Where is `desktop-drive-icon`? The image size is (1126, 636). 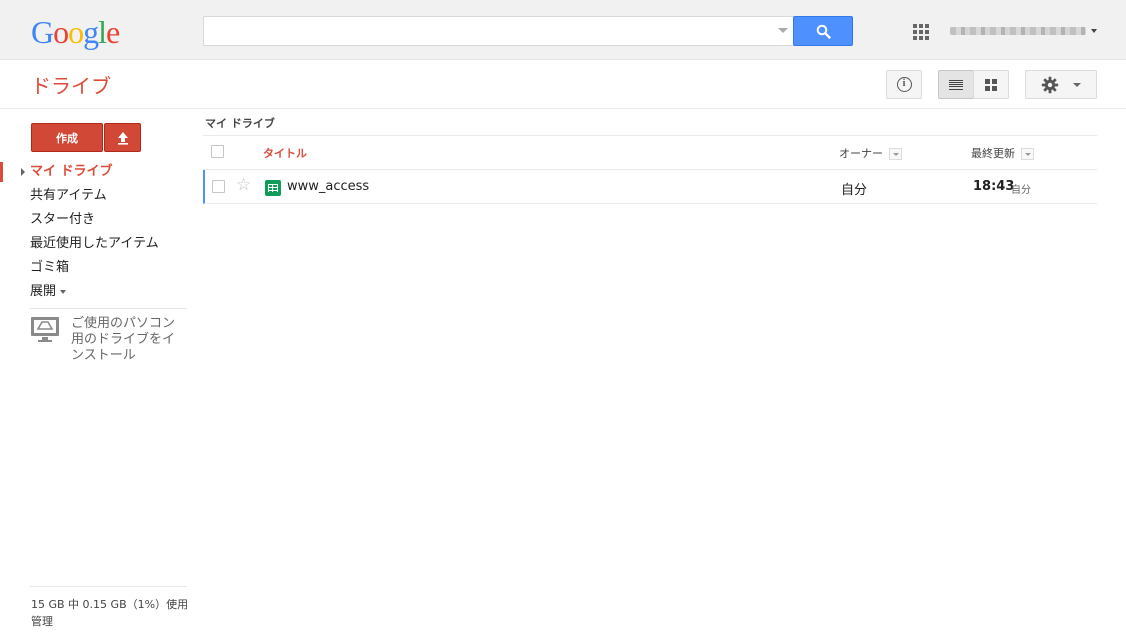 desktop-drive-icon is located at coordinates (45, 329).